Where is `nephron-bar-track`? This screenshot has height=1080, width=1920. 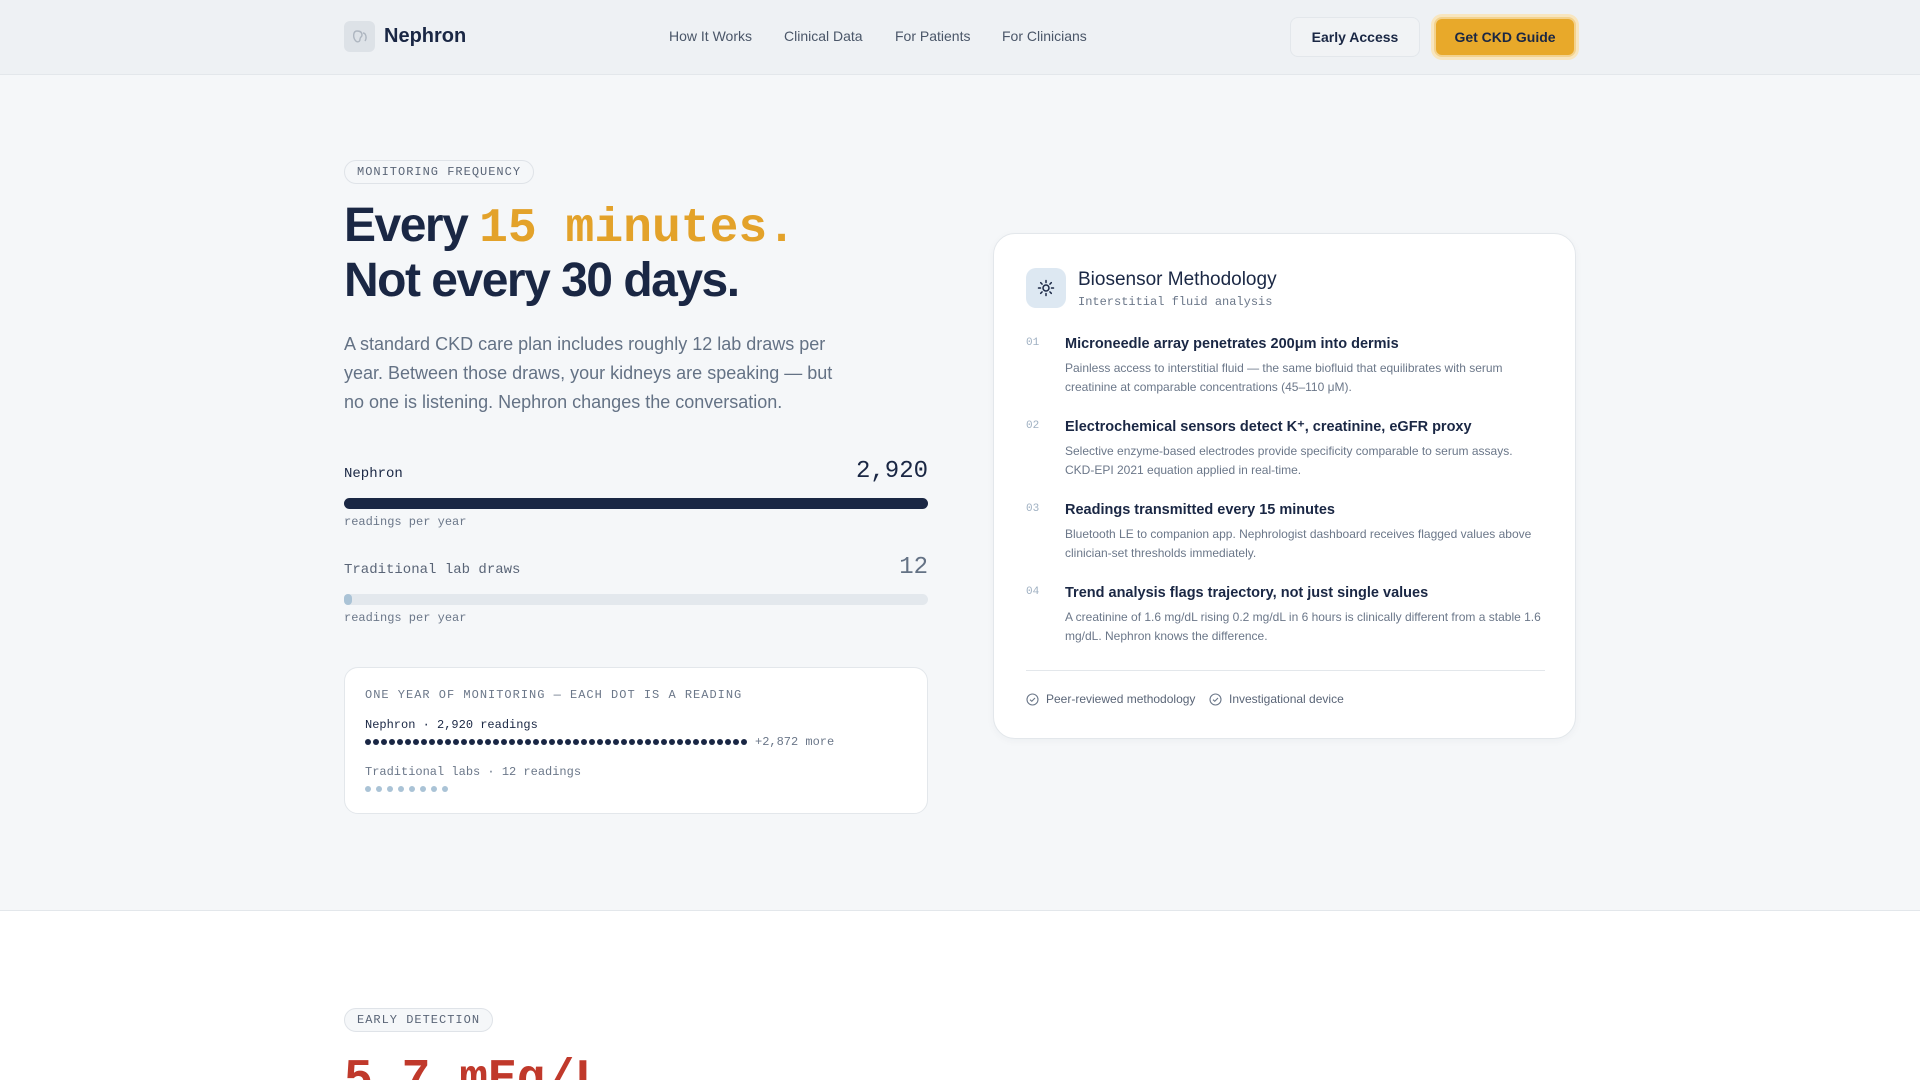
nephron-bar-track is located at coordinates (636, 503).